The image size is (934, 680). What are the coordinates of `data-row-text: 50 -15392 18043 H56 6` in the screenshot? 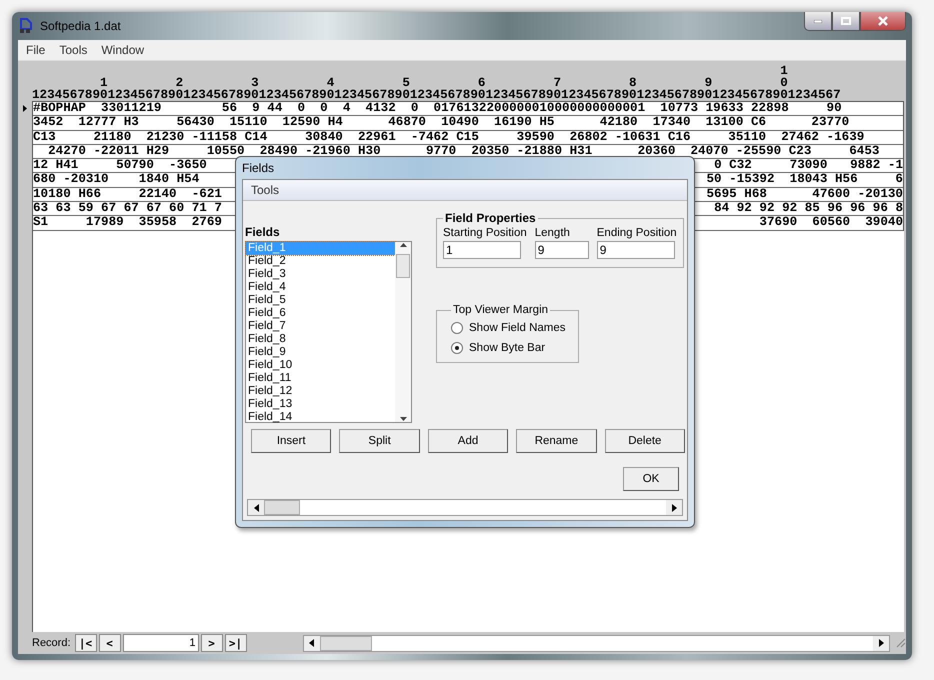 It's located at (804, 180).